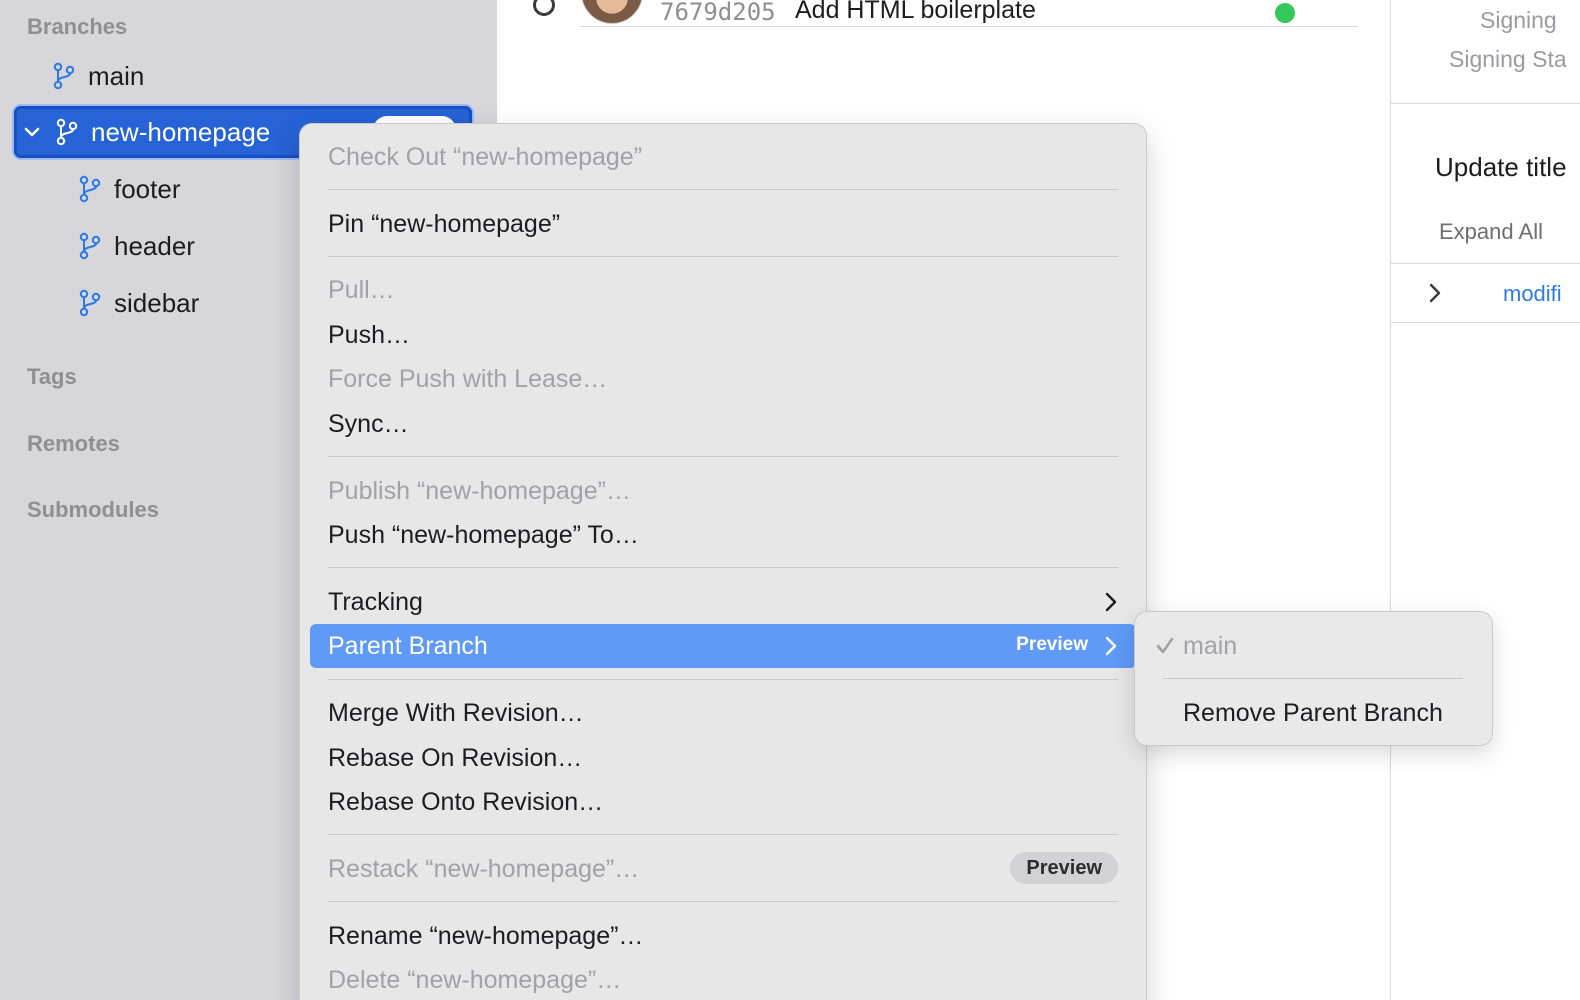 The width and height of the screenshot is (1580, 1000). I want to click on menu-item-parent-branch: Parent Branch Preview, so click(723, 646).